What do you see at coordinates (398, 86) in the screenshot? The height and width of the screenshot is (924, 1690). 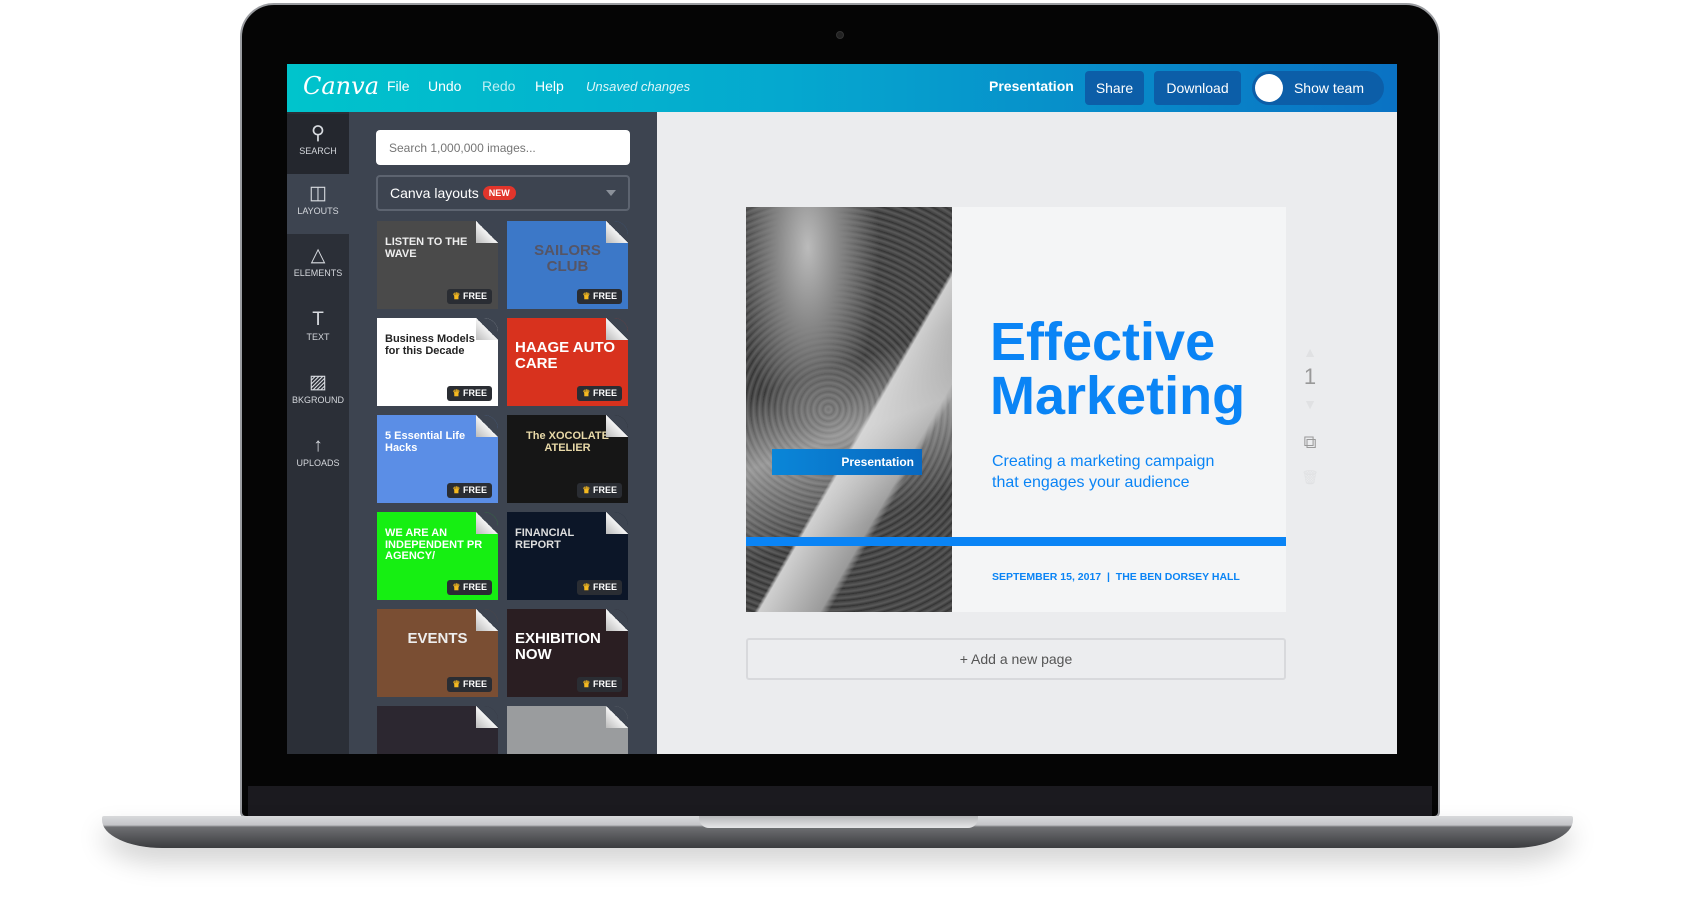 I see `menu-file: File` at bounding box center [398, 86].